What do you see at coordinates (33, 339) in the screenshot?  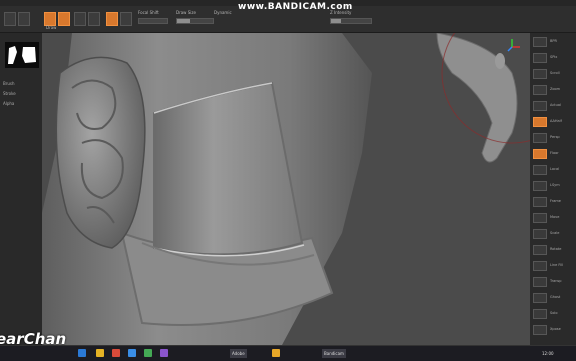 I see `channel-name: earChan` at bounding box center [33, 339].